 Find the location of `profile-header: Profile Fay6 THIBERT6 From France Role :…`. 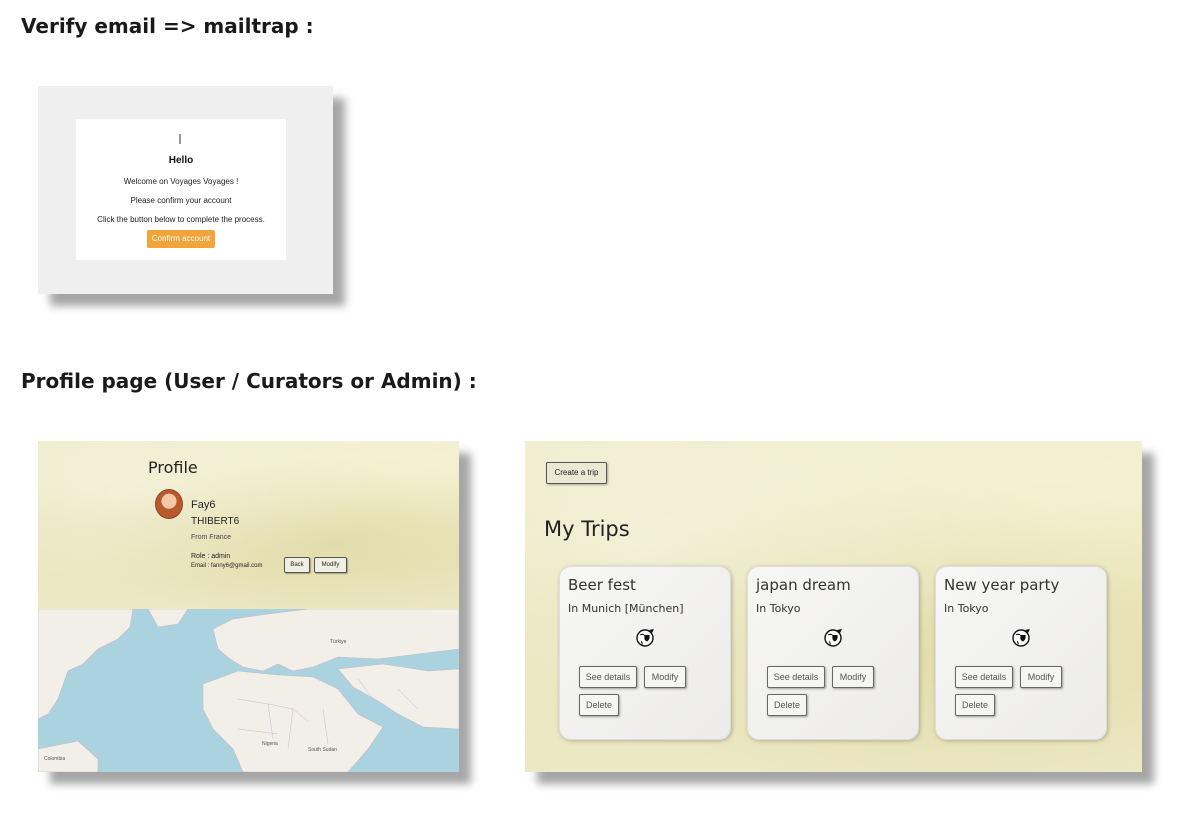

profile-header: Profile Fay6 THIBERT6 From France Role :… is located at coordinates (248, 525).